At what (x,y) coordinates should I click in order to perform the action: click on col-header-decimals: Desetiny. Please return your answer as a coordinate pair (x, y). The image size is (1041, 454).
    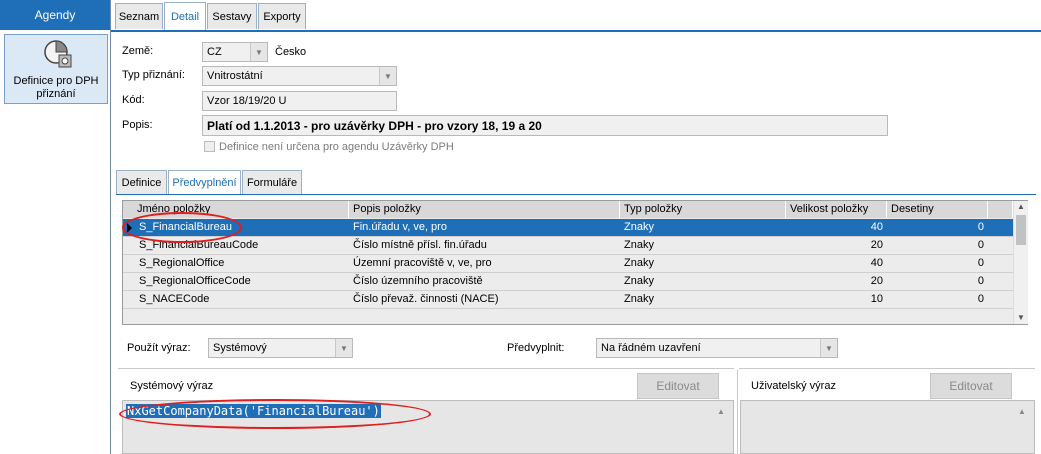
    Looking at the image, I should click on (937, 209).